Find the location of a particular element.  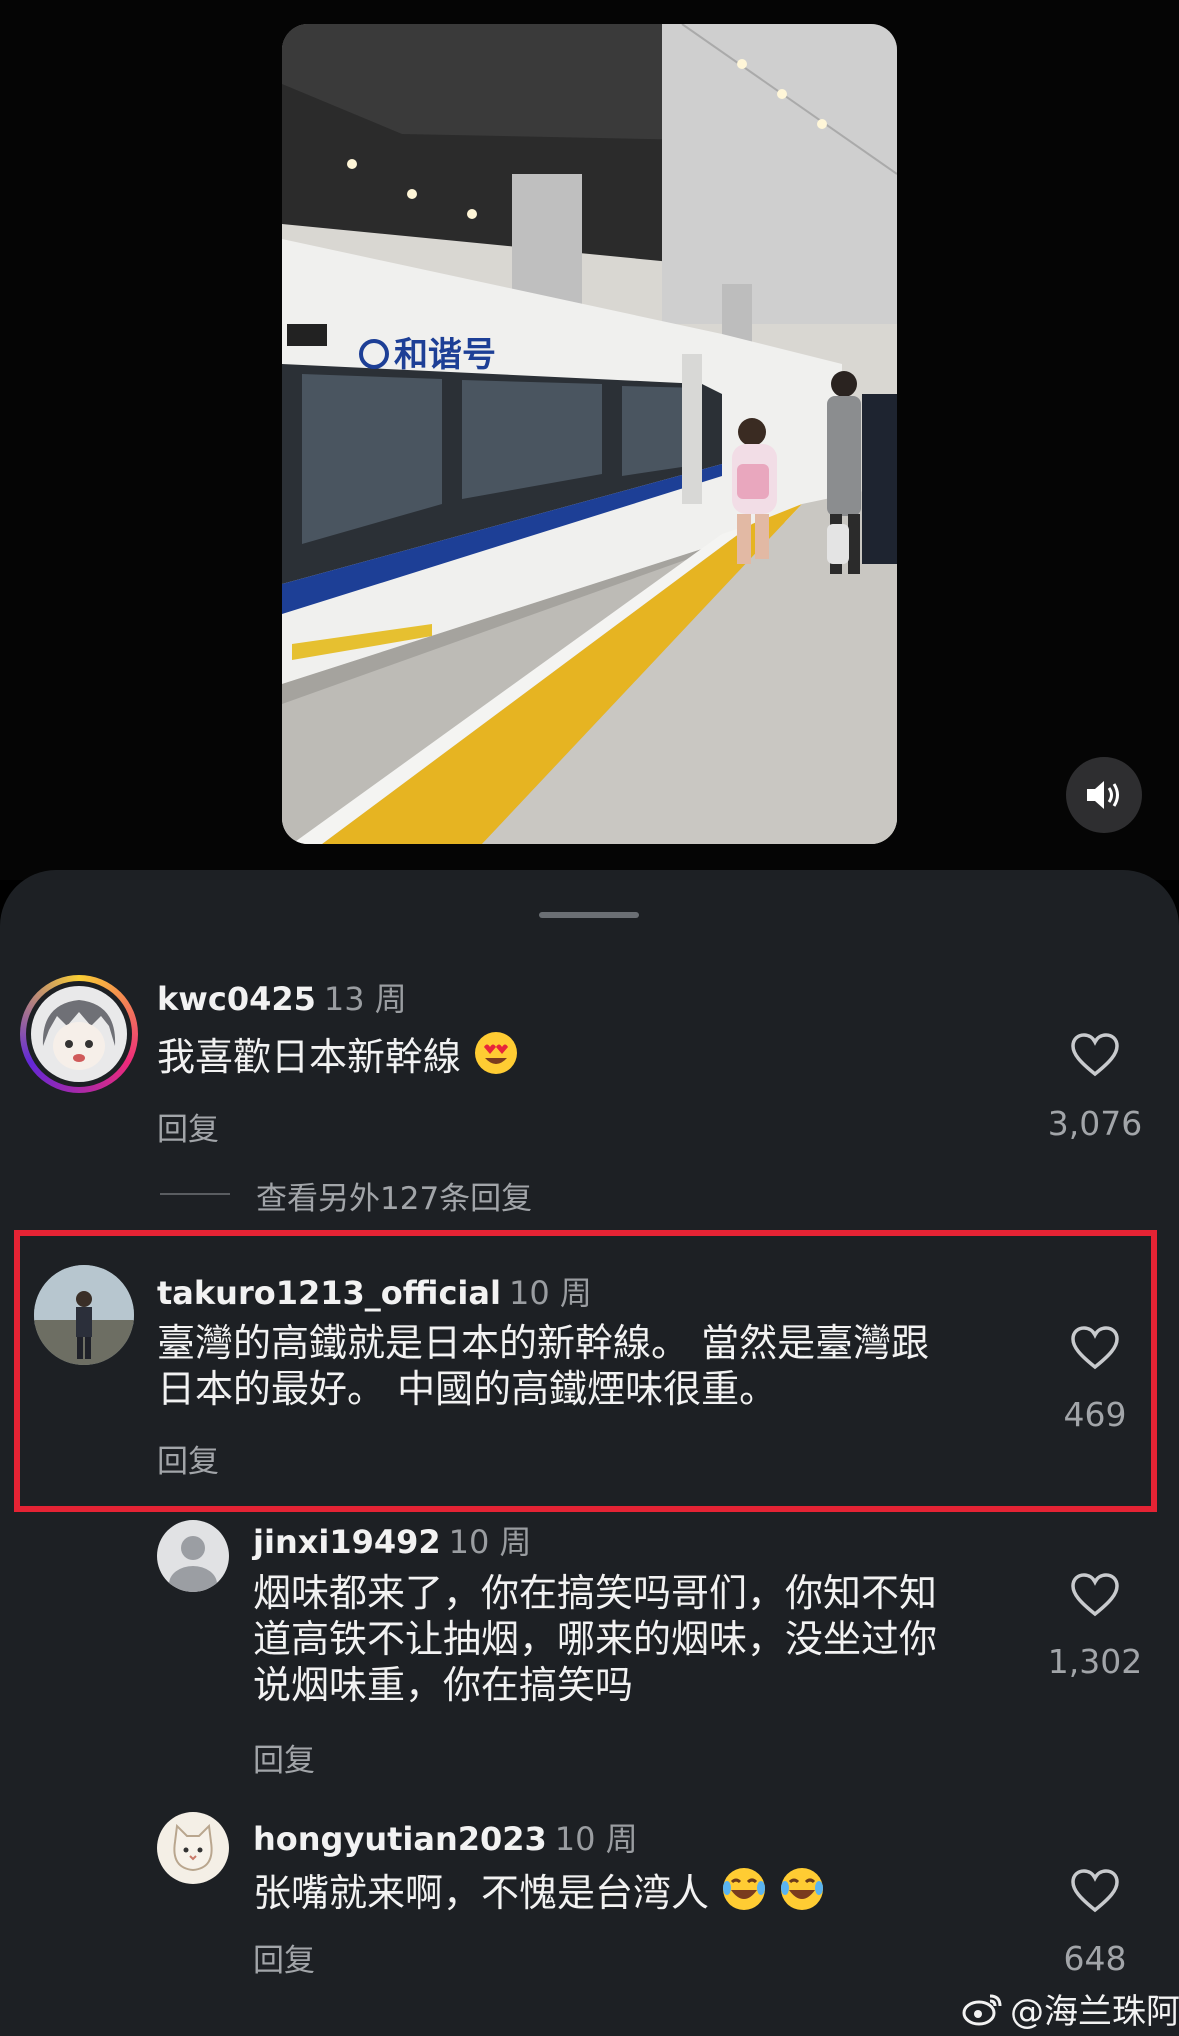

cat-avatar is located at coordinates (193, 1848).